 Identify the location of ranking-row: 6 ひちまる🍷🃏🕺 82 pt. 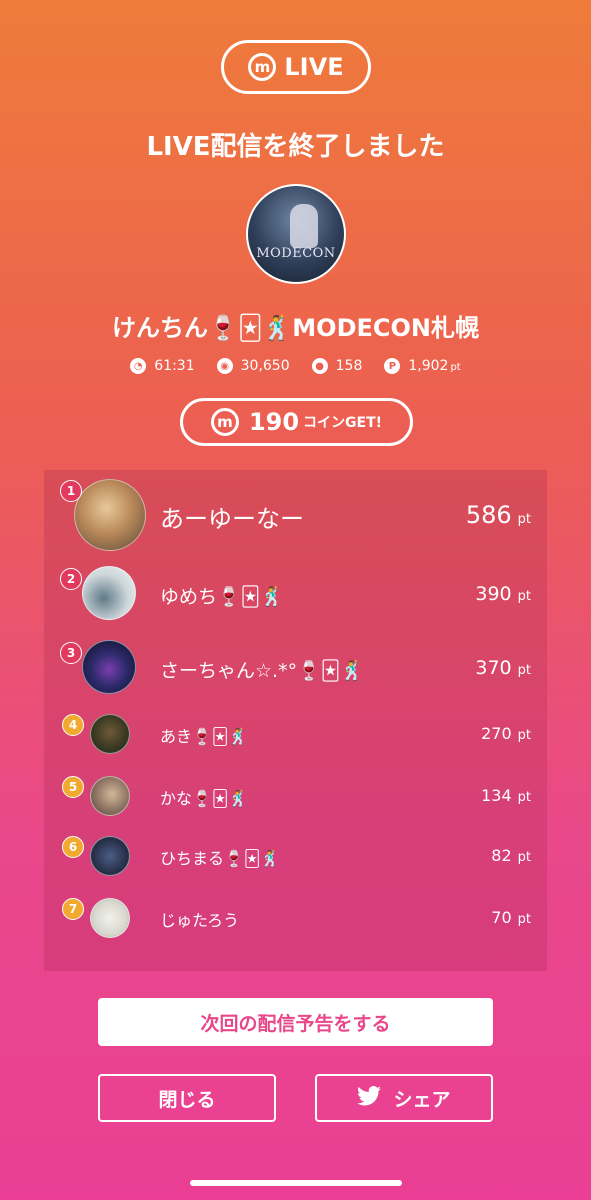
(295, 864).